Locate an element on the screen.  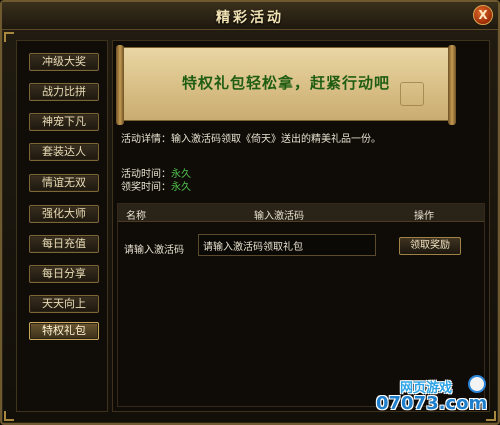
claim-reward-button: 领取奖励 is located at coordinates (430, 246).